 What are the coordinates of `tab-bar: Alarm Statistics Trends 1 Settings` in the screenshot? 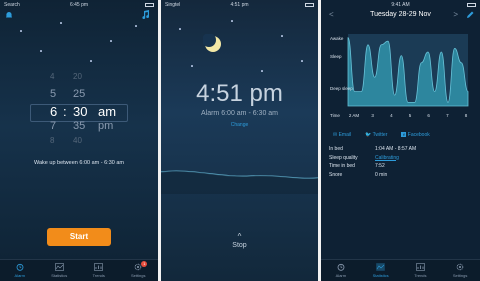 It's located at (79, 270).